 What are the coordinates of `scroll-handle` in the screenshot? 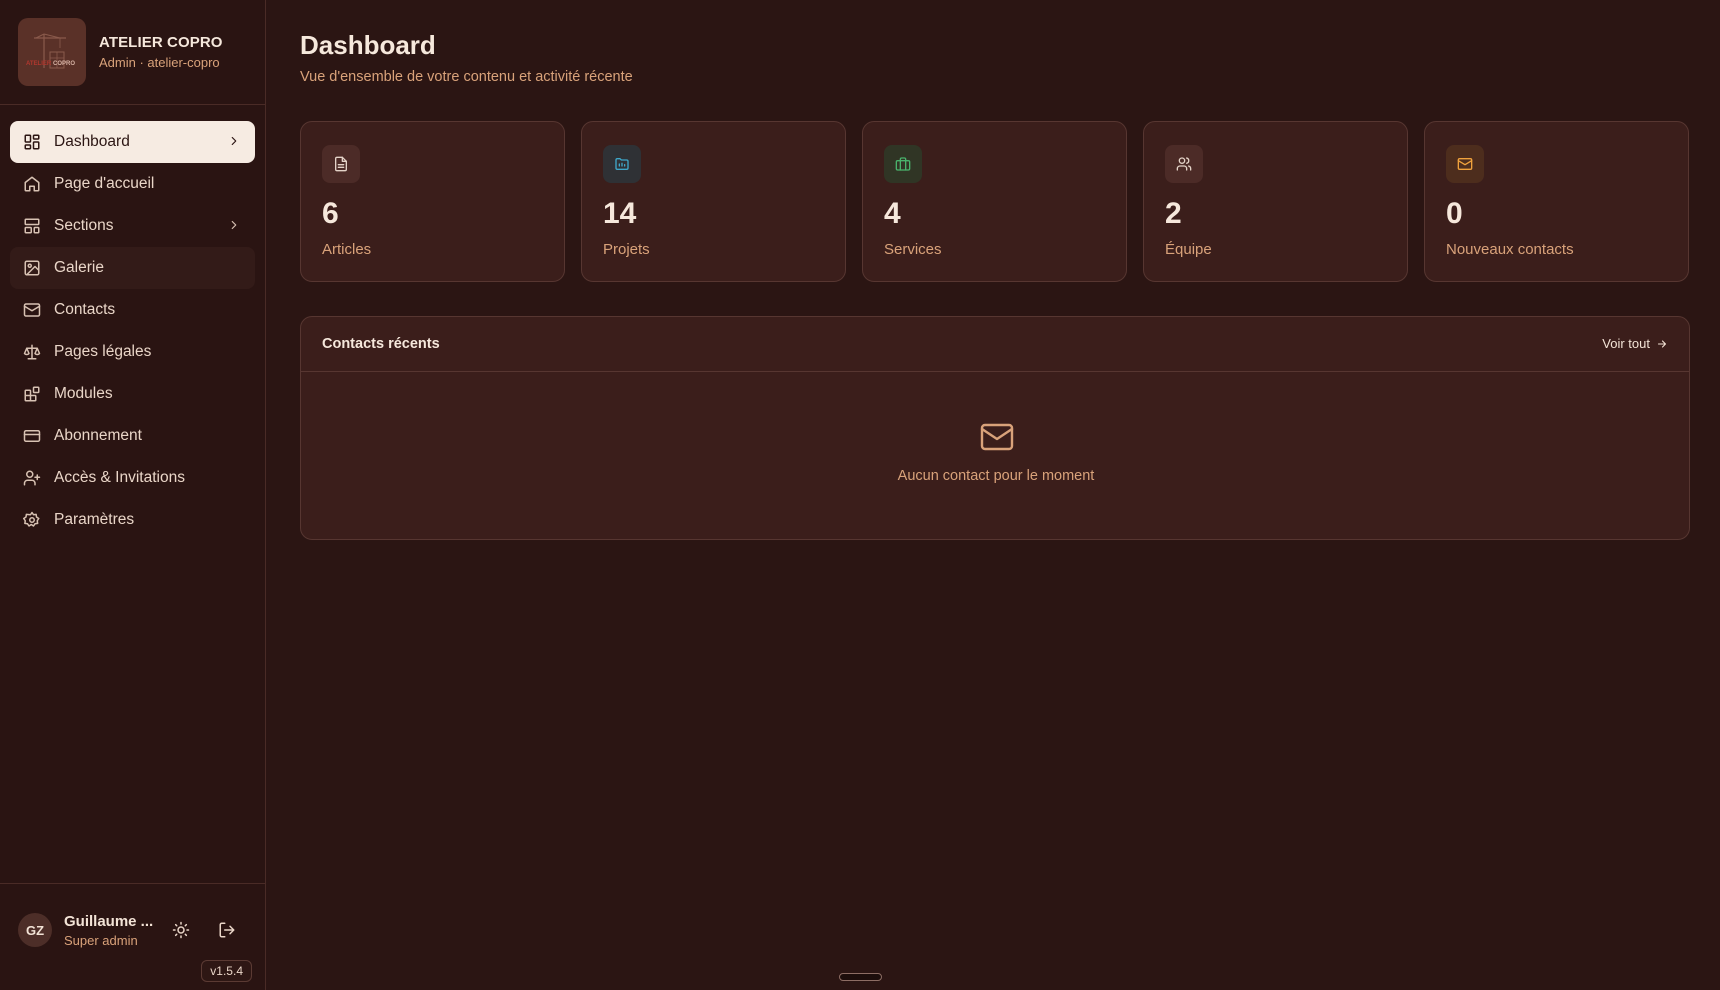 It's located at (860, 977).